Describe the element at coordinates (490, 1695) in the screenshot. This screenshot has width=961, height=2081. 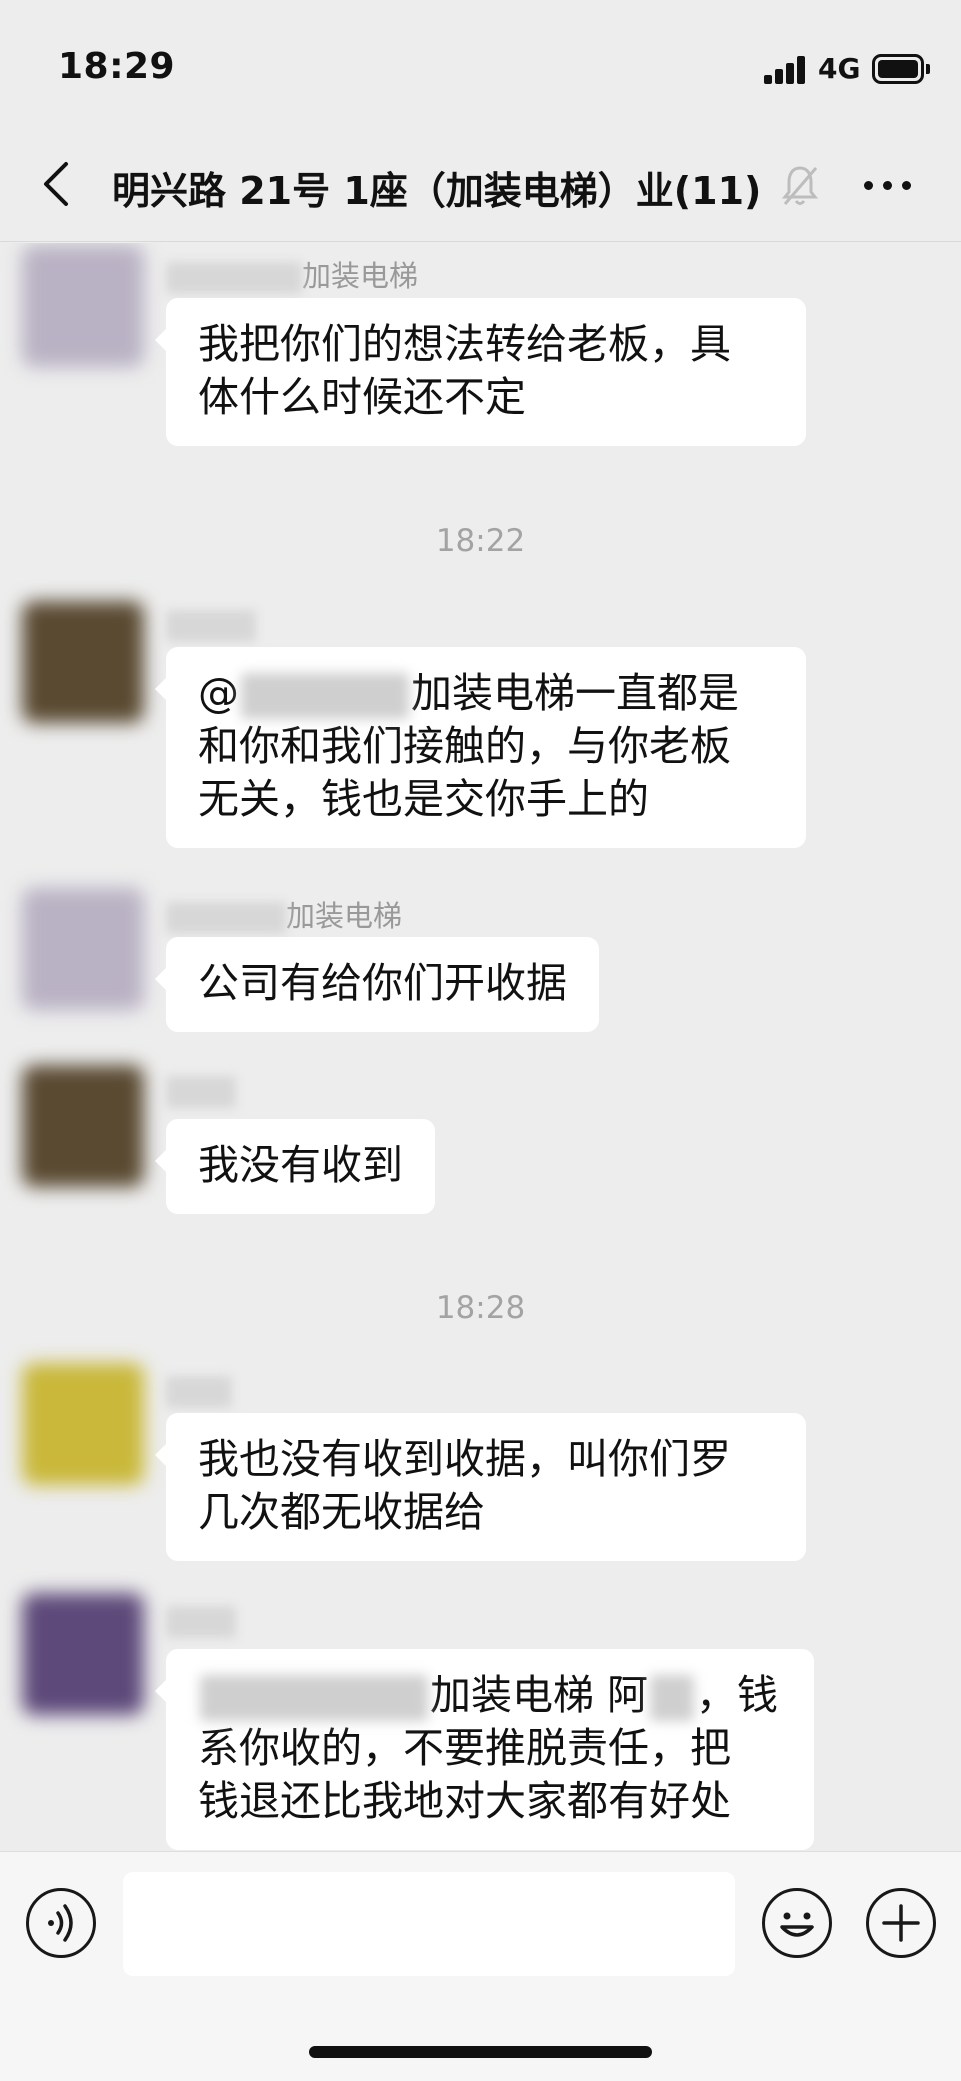
I see `message-line: 加装电梯 阿，钱` at that location.